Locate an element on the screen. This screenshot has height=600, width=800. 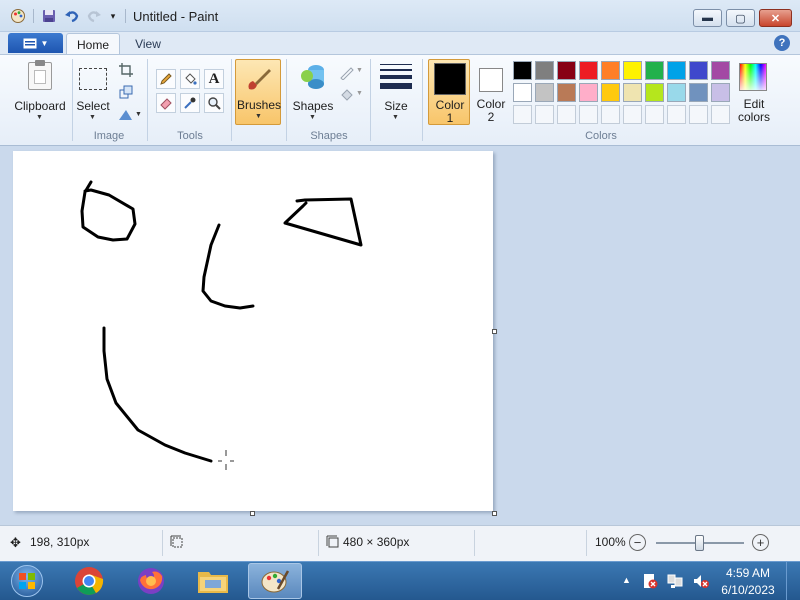
shapes-label: Shapes is located at coordinates (313, 106).